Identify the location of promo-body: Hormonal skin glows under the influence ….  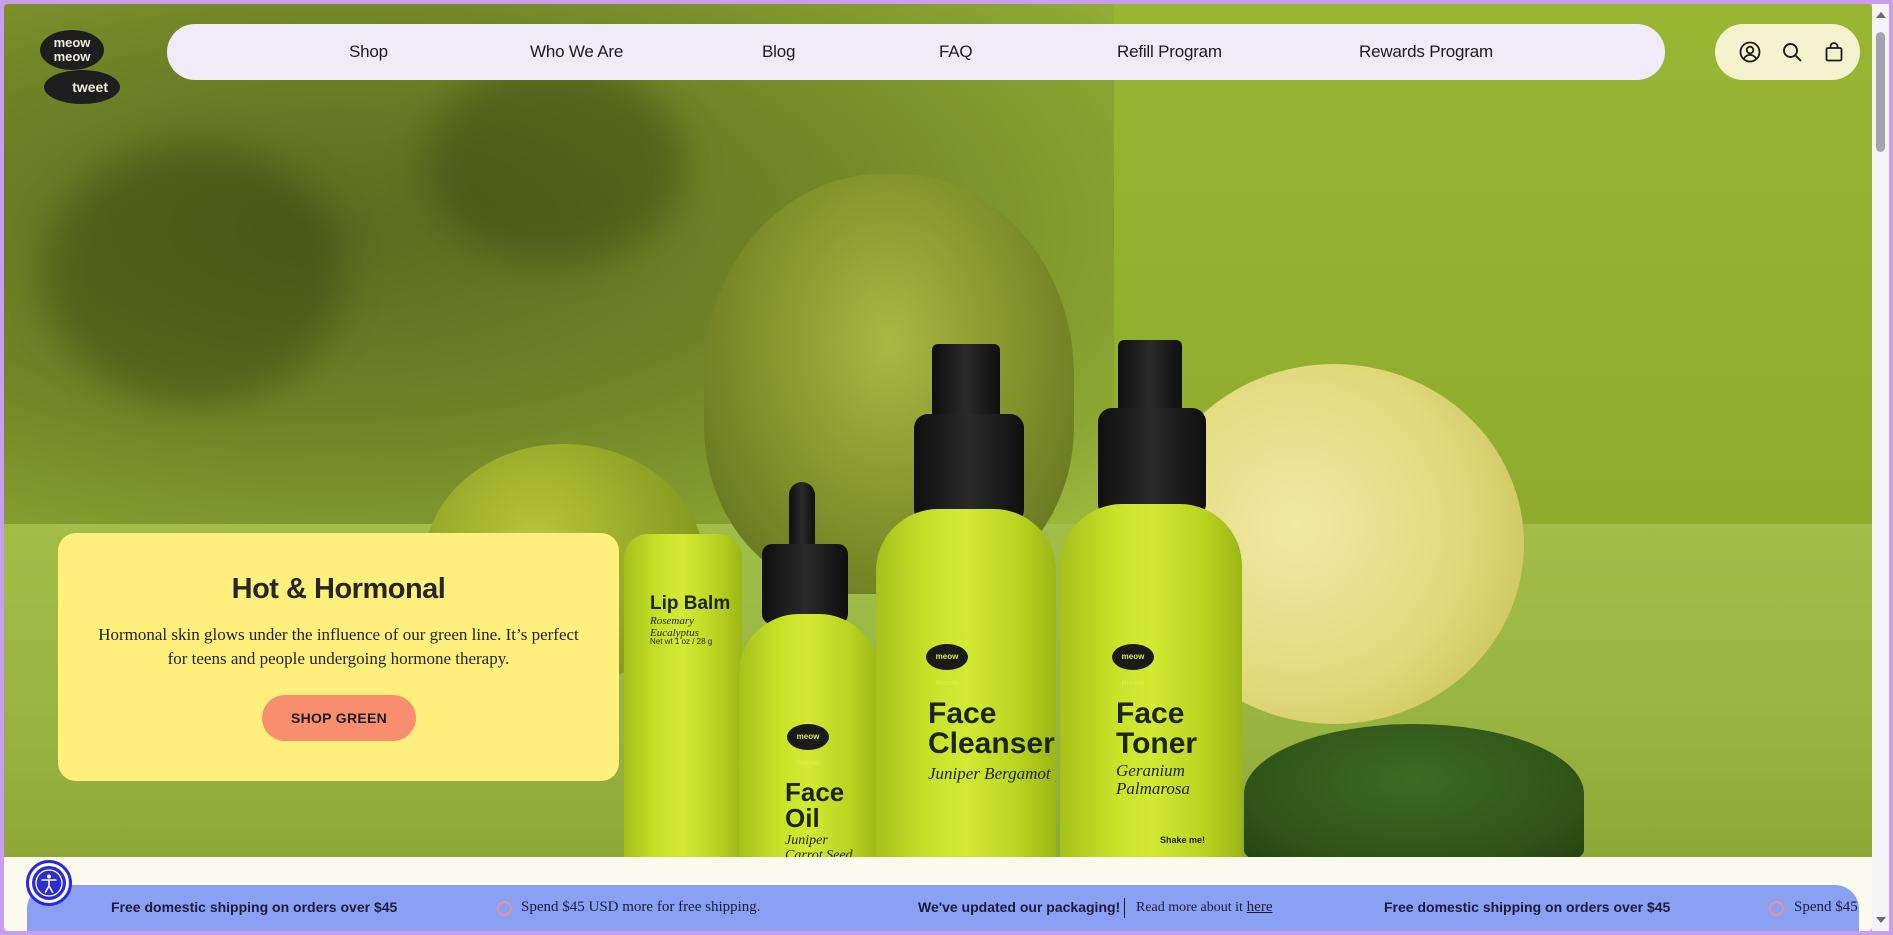
(338, 646).